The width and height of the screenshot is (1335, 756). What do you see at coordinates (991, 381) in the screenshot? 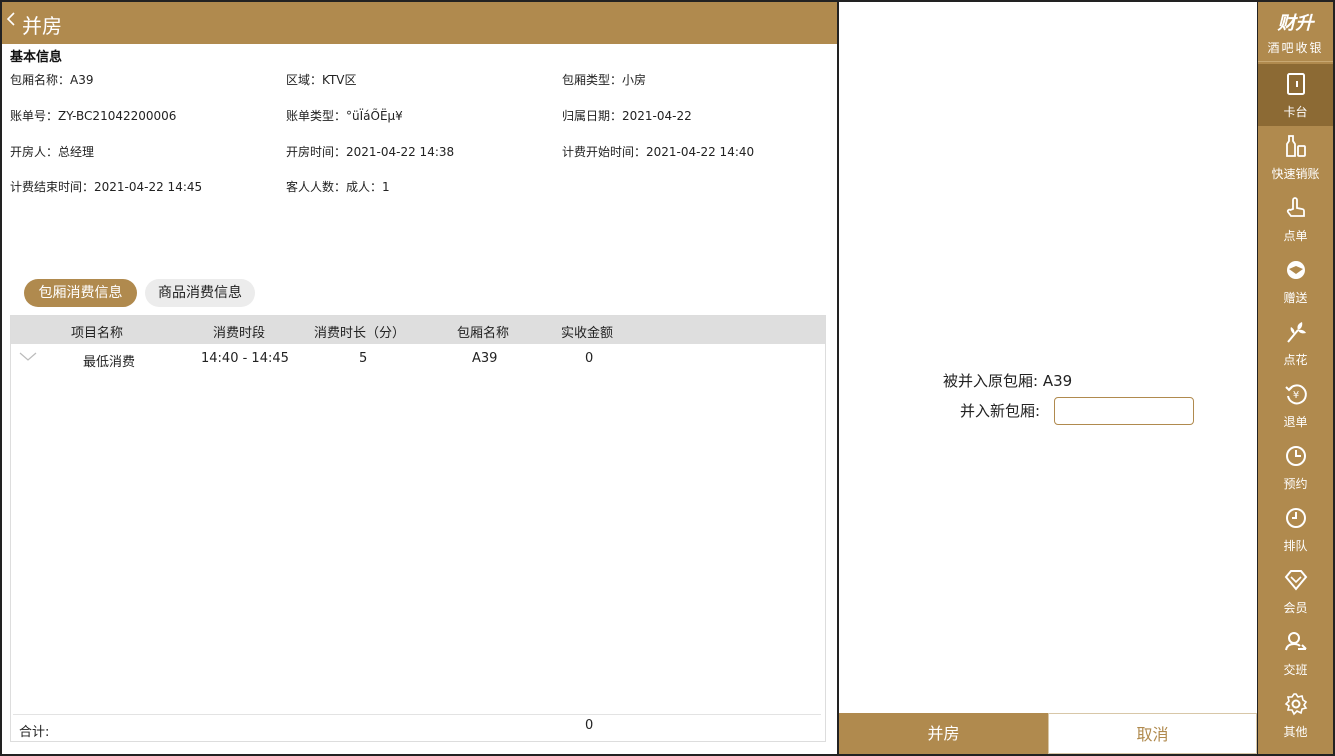
I see `original-room-label: 被并入原包厢:` at bounding box center [991, 381].